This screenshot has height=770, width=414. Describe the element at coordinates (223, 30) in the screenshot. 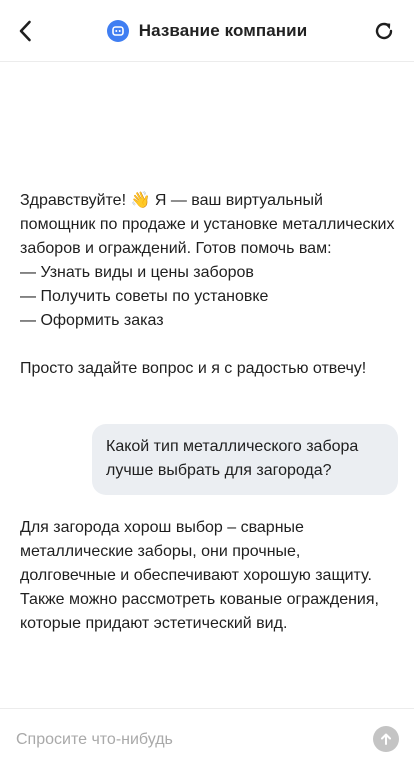

I see `company-name: Название компании` at that location.